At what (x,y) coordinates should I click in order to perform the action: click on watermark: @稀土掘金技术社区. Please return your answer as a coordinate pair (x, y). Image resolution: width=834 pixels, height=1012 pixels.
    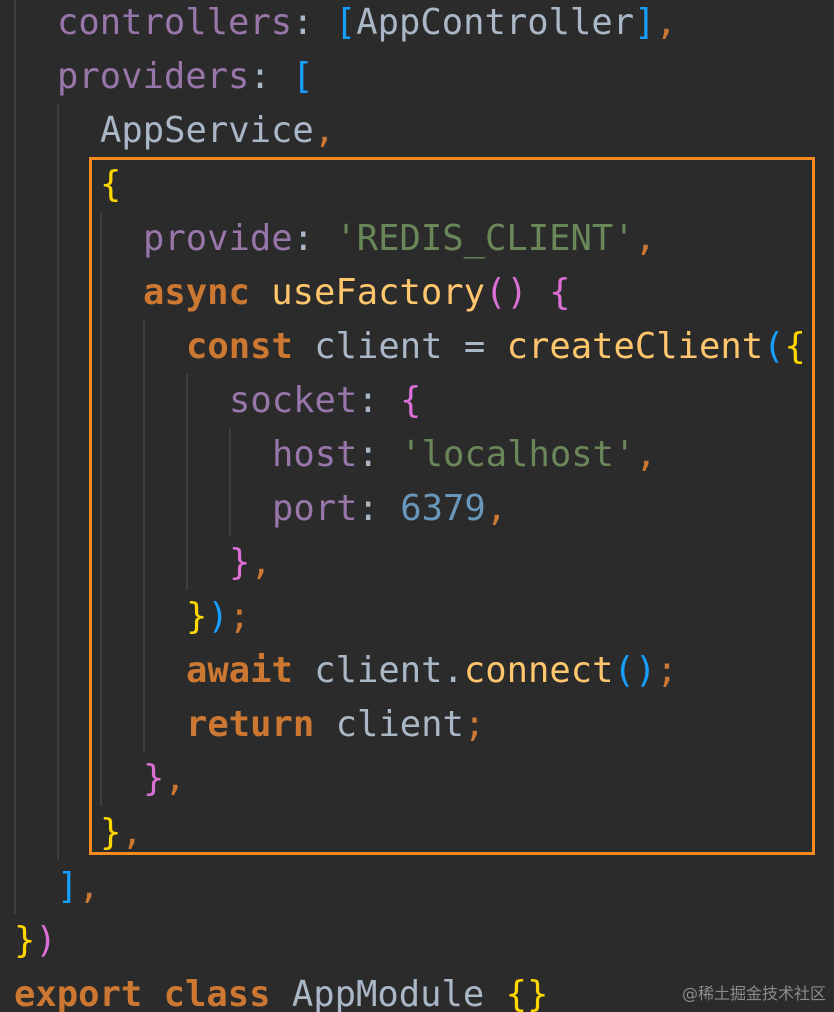
    Looking at the image, I should click on (753, 993).